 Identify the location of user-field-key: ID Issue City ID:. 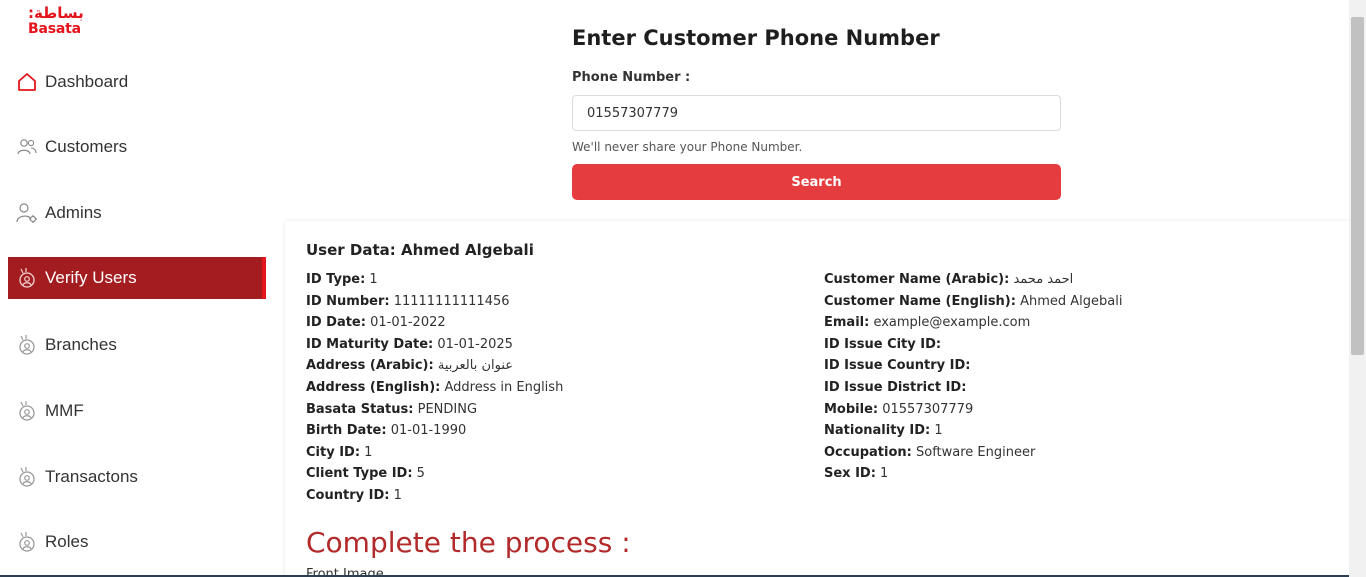
(883, 344).